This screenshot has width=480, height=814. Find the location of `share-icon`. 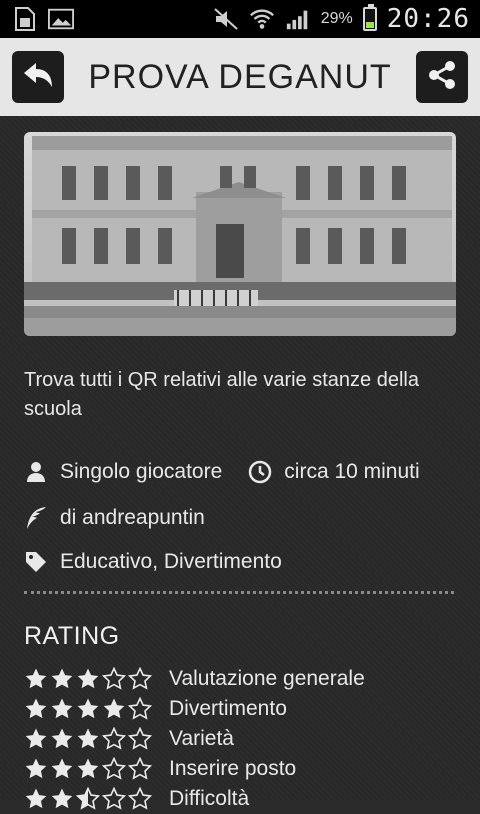

share-icon is located at coordinates (442, 77).